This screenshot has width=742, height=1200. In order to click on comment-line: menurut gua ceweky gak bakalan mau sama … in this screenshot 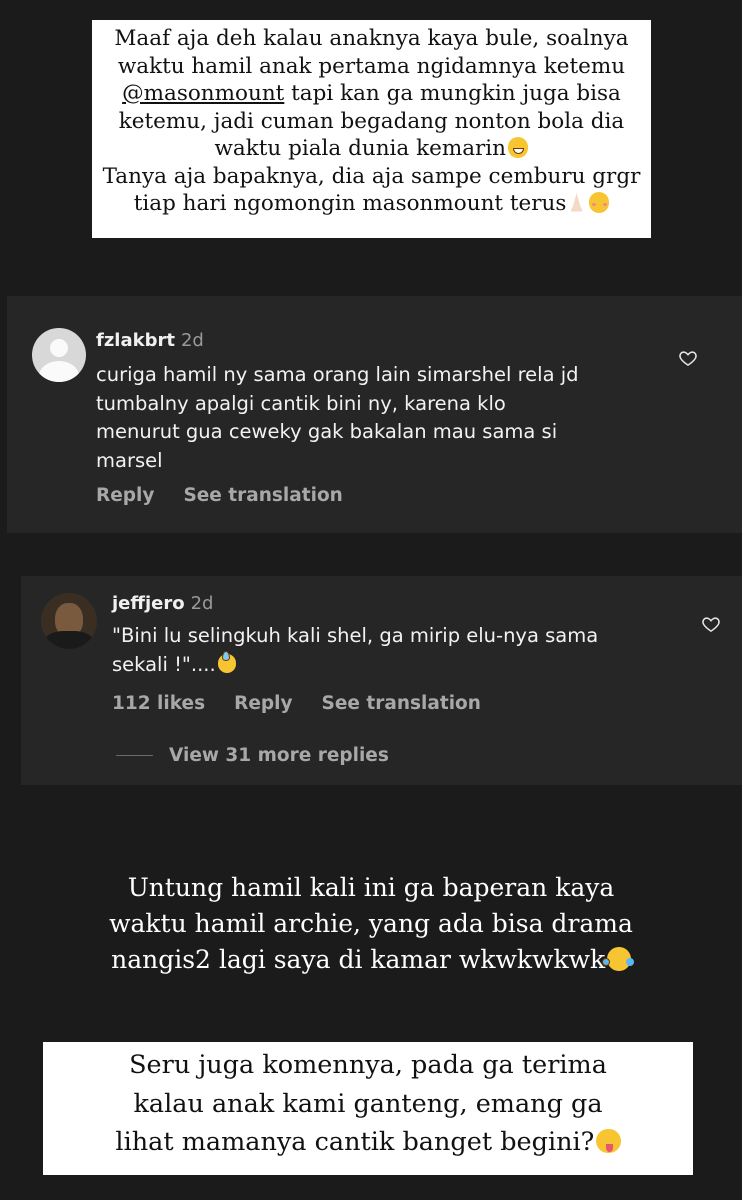, I will do `click(327, 431)`.